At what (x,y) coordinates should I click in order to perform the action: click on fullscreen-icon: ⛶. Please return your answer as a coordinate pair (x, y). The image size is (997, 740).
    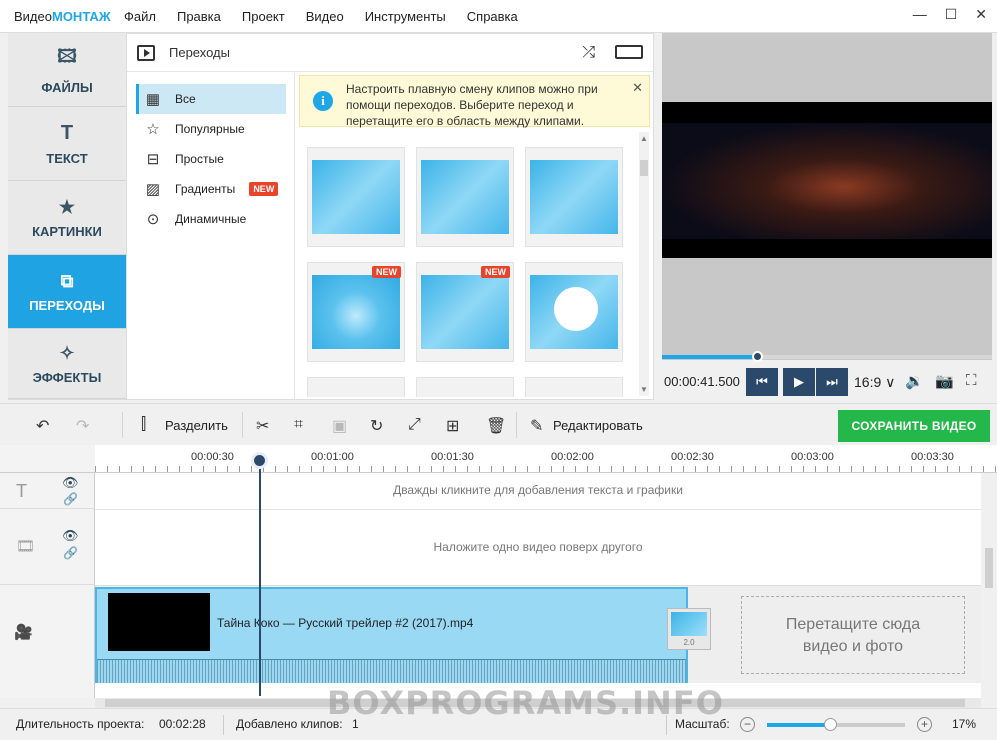
    Looking at the image, I should click on (971, 380).